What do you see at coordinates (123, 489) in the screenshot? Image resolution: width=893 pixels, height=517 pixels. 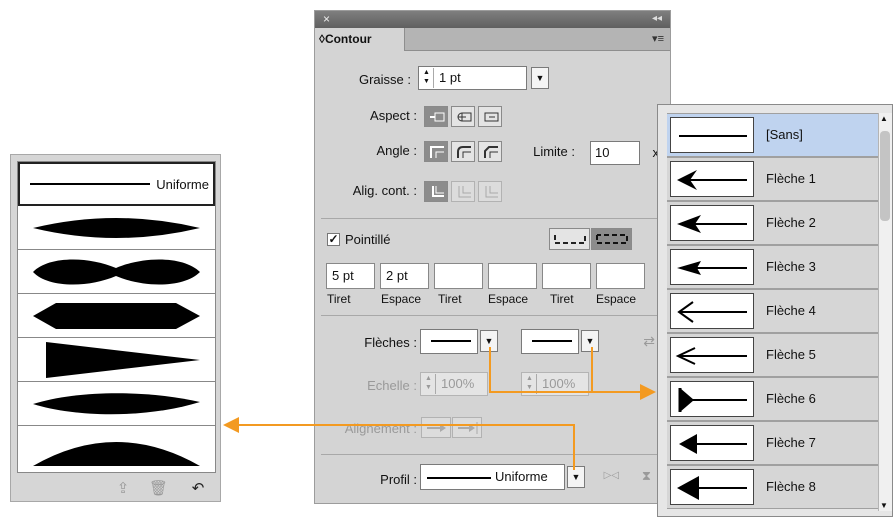 I see `add-profile-icon: ⇪` at bounding box center [123, 489].